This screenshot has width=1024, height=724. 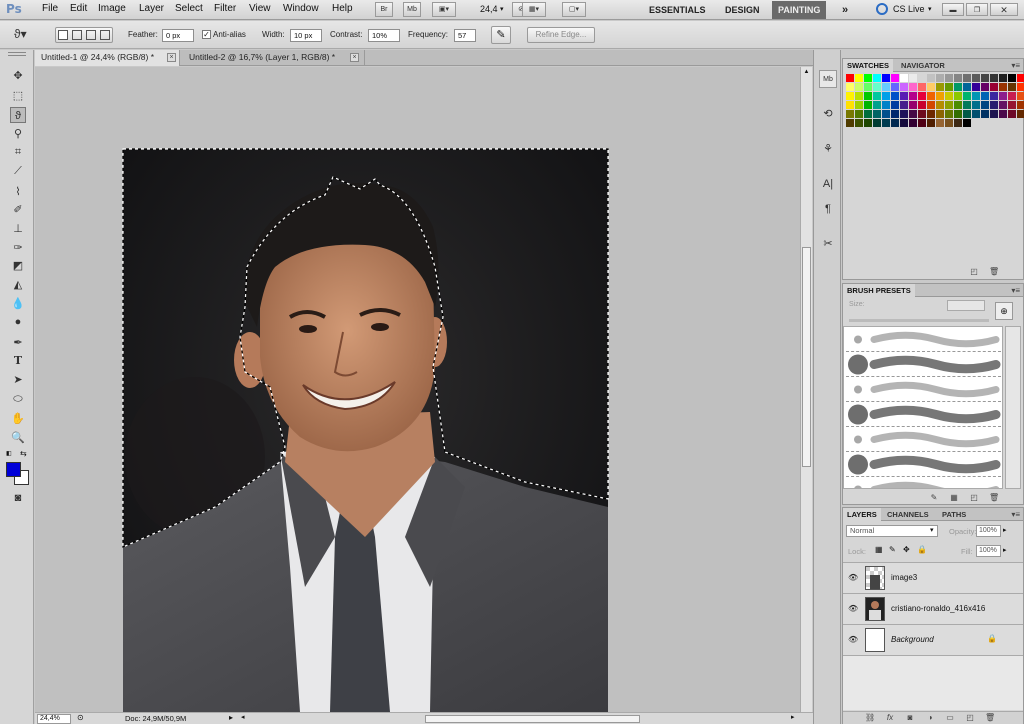 I want to click on tab-brush-presets: BRUSH PRESETS, so click(x=879, y=290).